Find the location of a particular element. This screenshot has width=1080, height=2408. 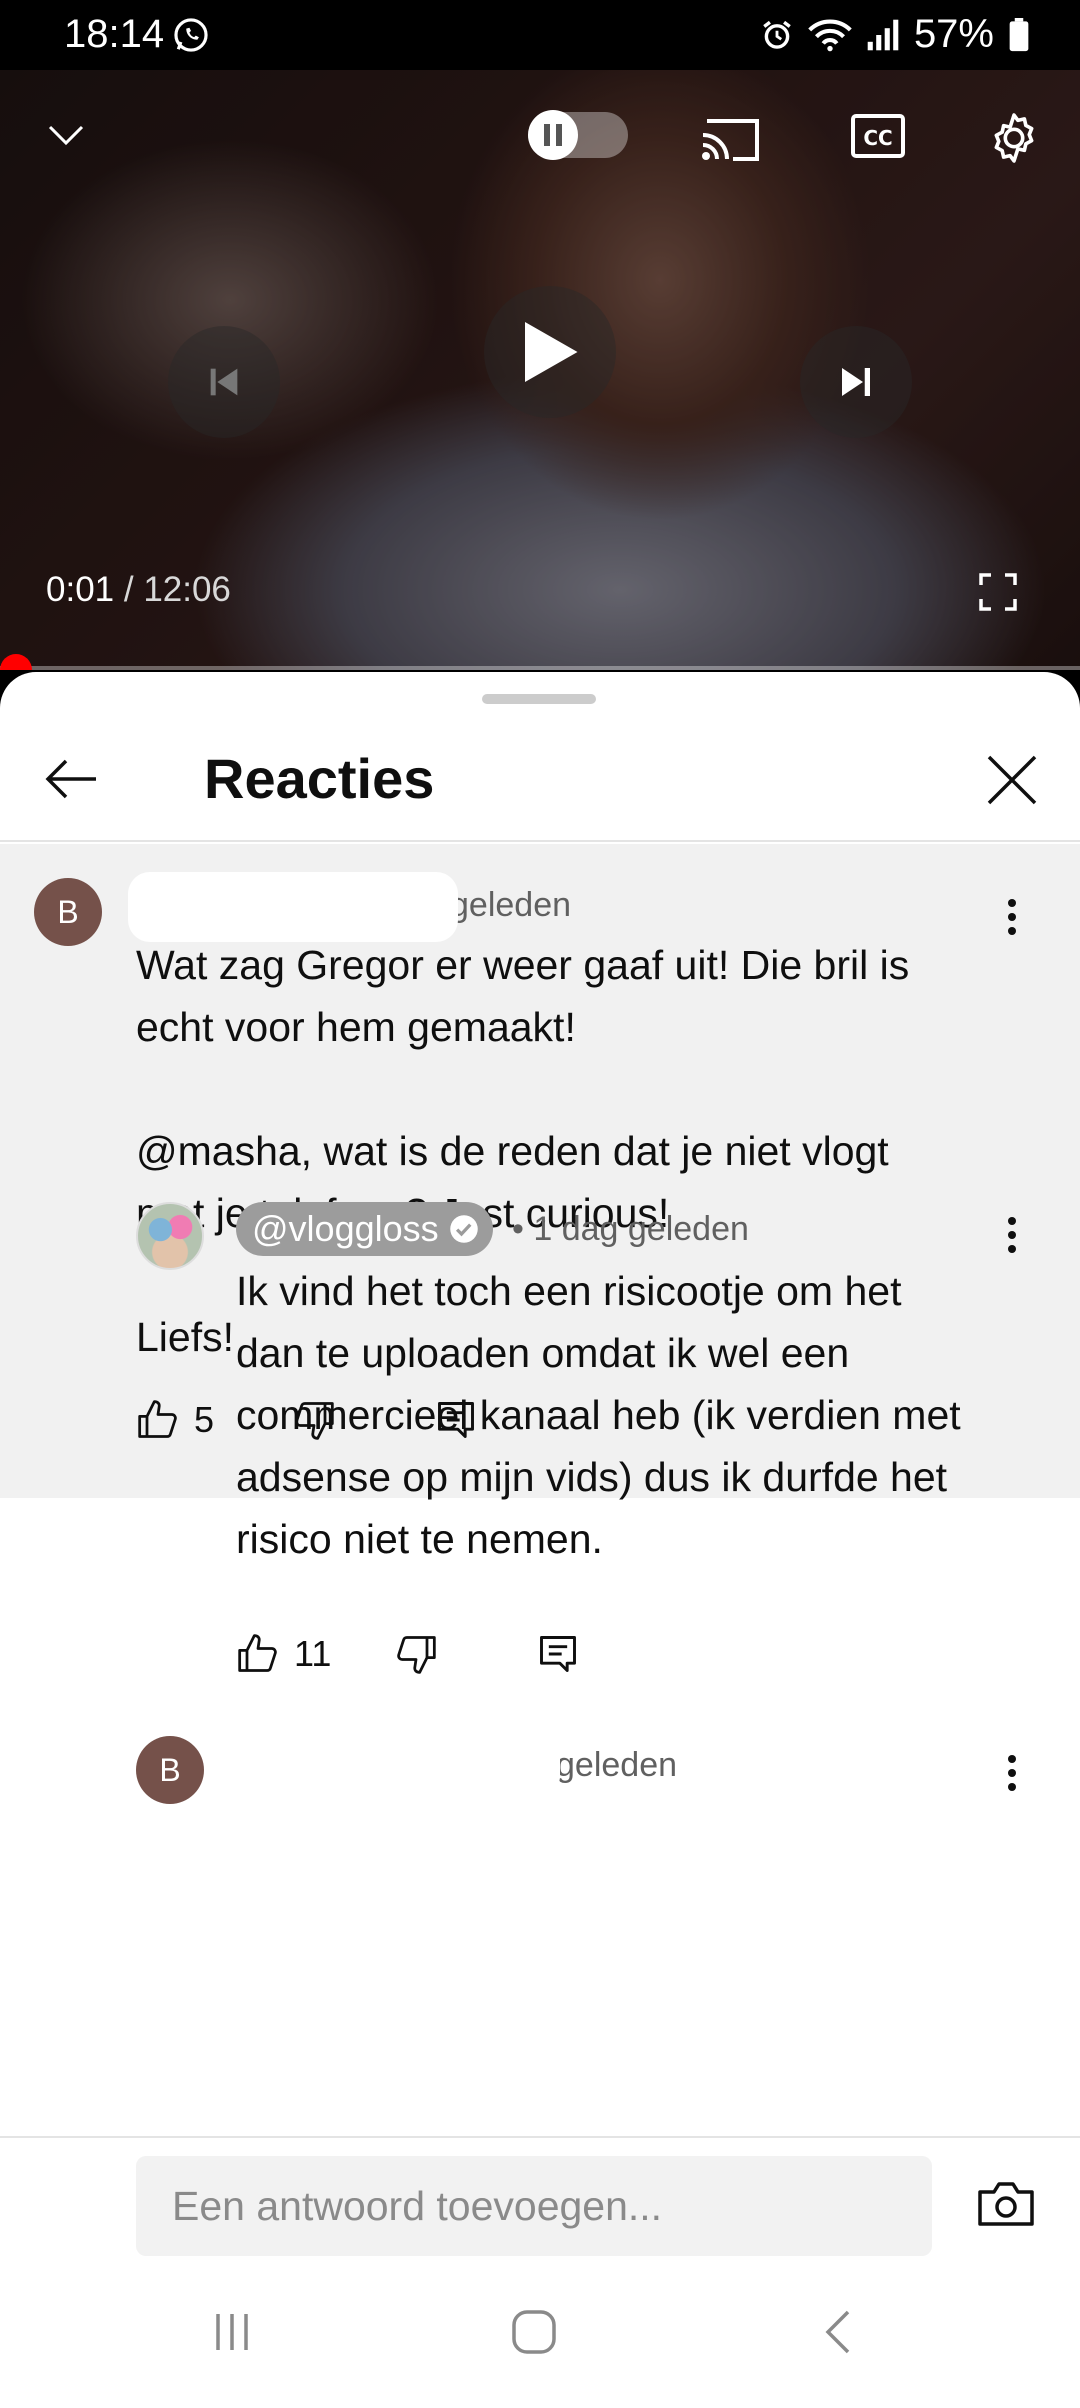

play-button is located at coordinates (550, 352).